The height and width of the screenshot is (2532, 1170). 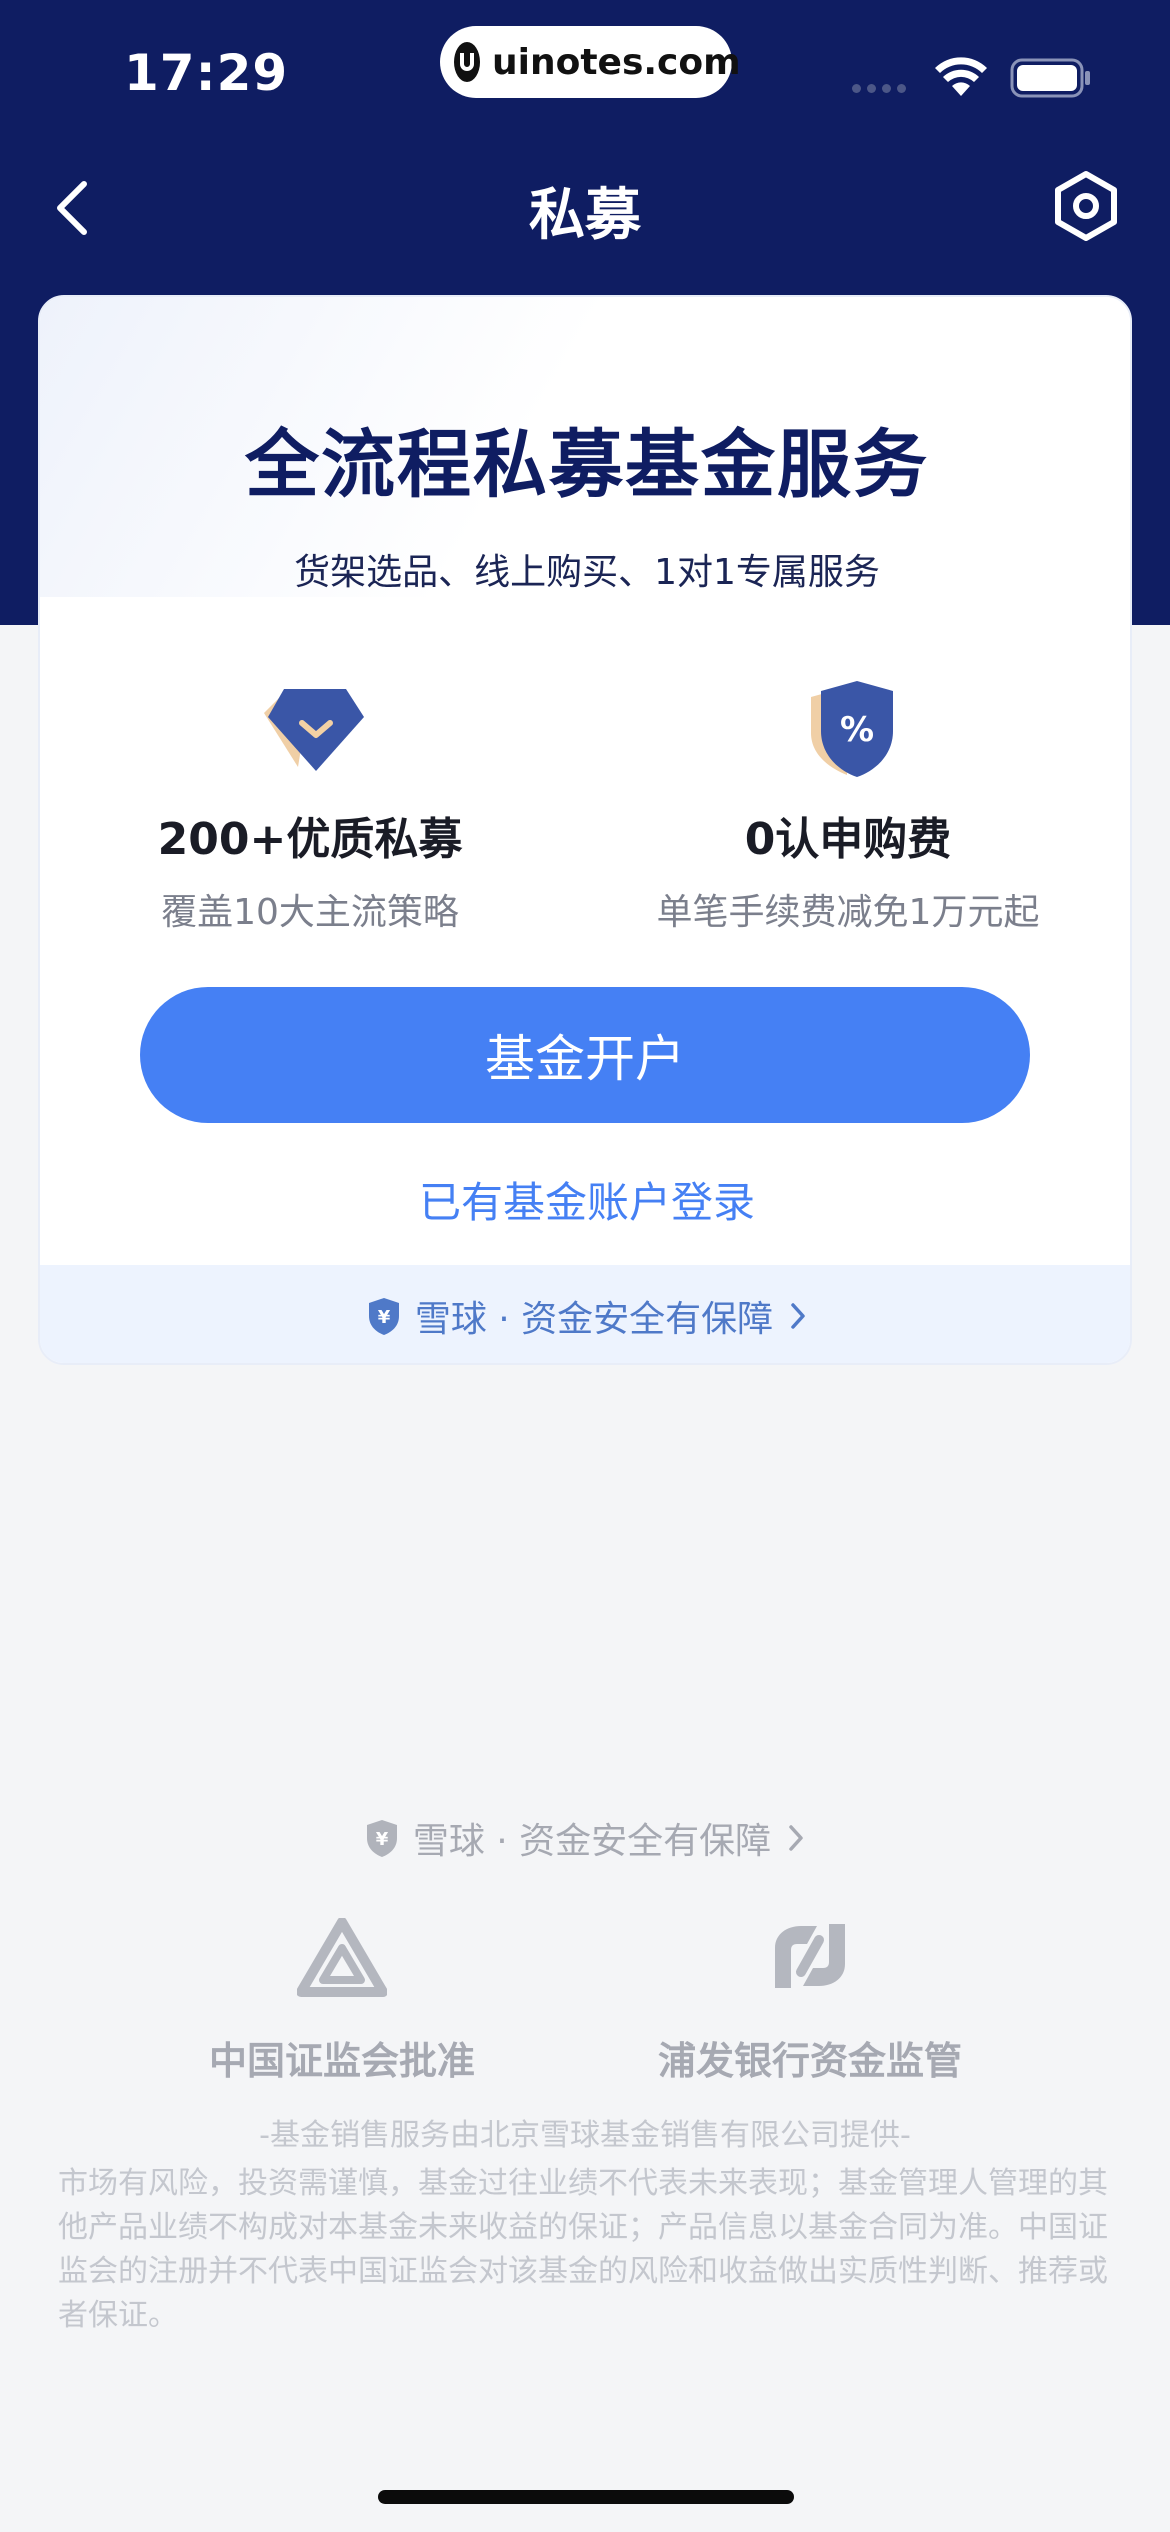 What do you see at coordinates (585, 215) in the screenshot?
I see `page-title: 私募` at bounding box center [585, 215].